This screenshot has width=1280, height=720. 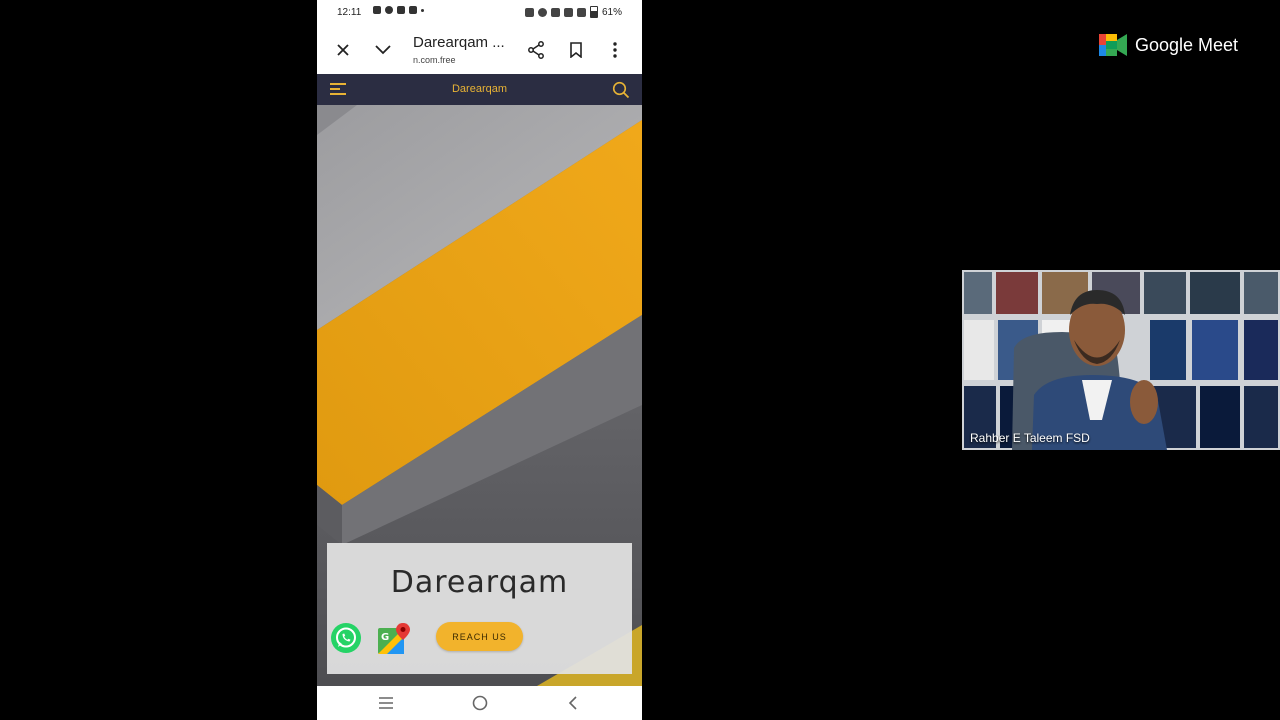 What do you see at coordinates (479, 582) in the screenshot?
I see `hero-title: Darearqam` at bounding box center [479, 582].